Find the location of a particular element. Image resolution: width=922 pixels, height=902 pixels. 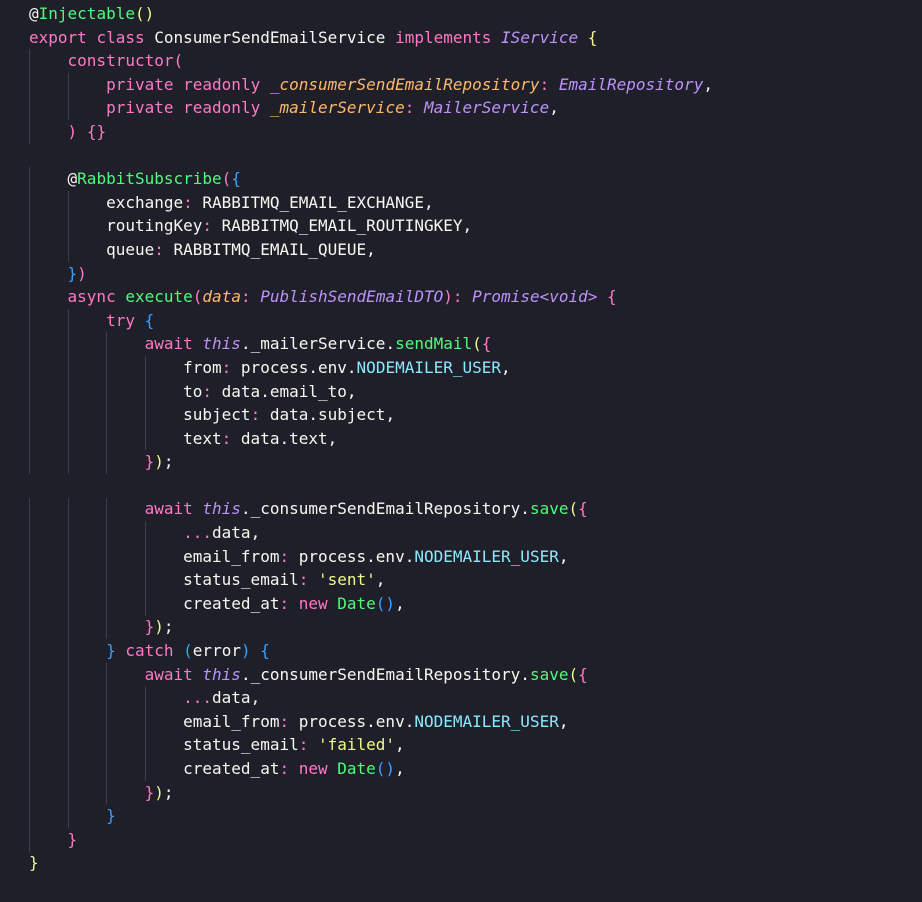

code-line: }) is located at coordinates (371, 274).